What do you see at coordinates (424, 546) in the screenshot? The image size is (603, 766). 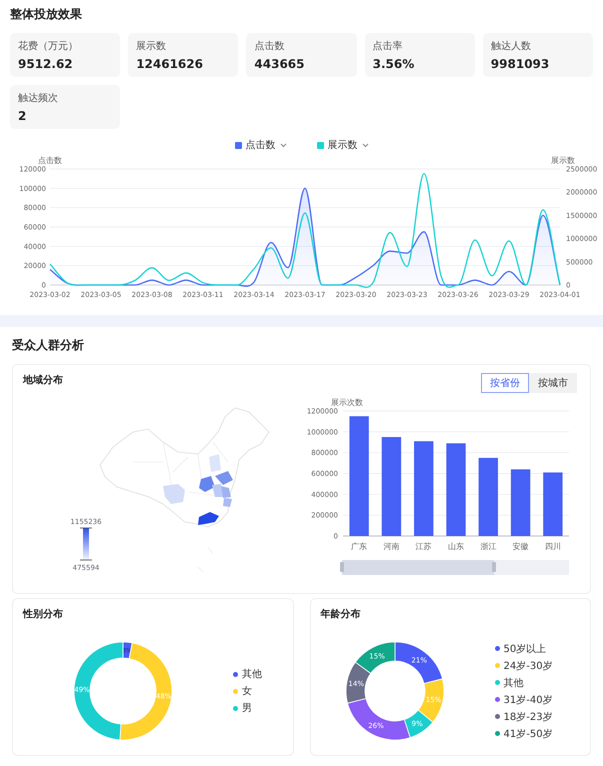 I see `category-label: 江苏` at bounding box center [424, 546].